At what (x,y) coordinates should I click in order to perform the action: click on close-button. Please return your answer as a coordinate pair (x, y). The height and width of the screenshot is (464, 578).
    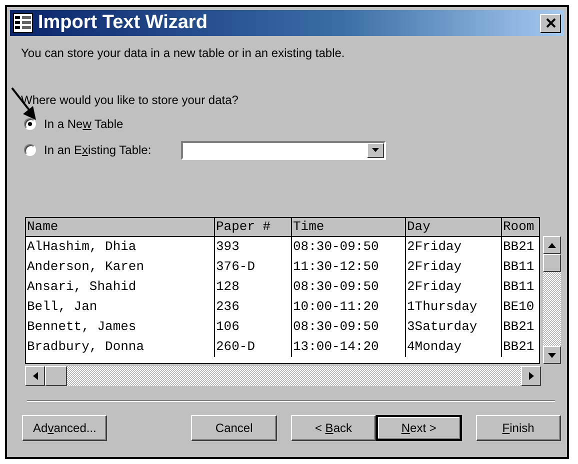
    Looking at the image, I should click on (550, 23).